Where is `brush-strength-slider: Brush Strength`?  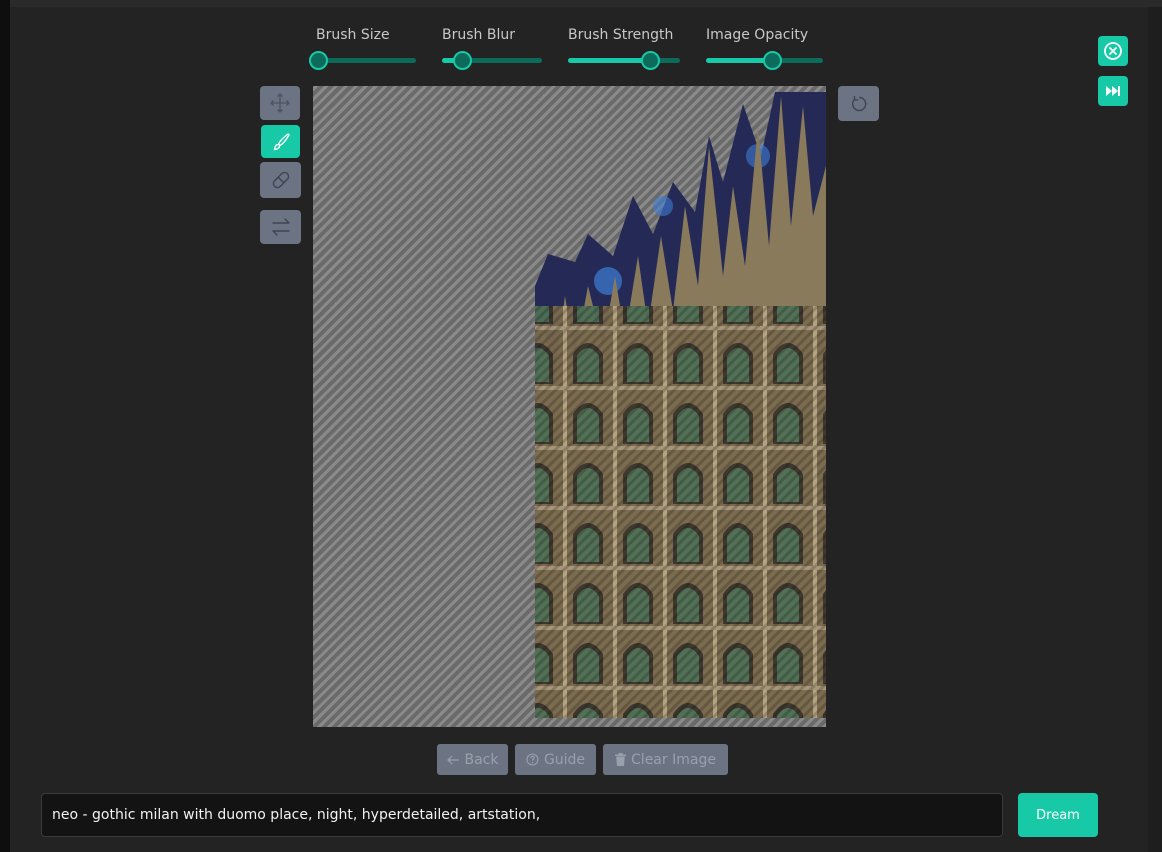
brush-strength-slider: Brush Strength is located at coordinates (624, 49).